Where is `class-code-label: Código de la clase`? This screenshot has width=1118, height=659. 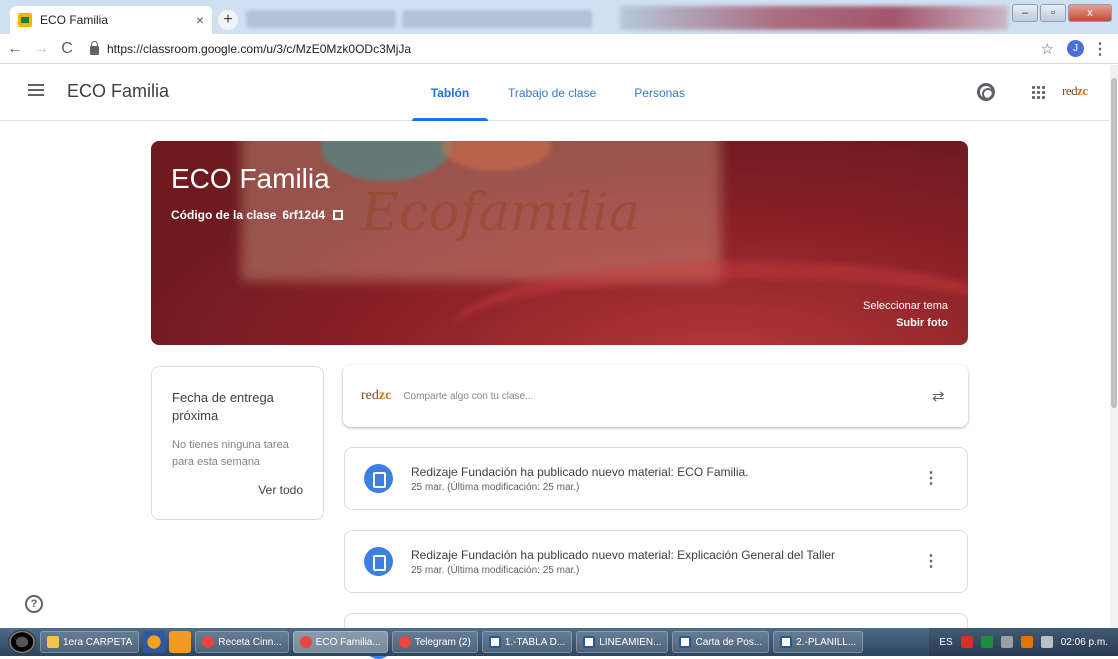 class-code-label: Código de la clase is located at coordinates (224, 215).